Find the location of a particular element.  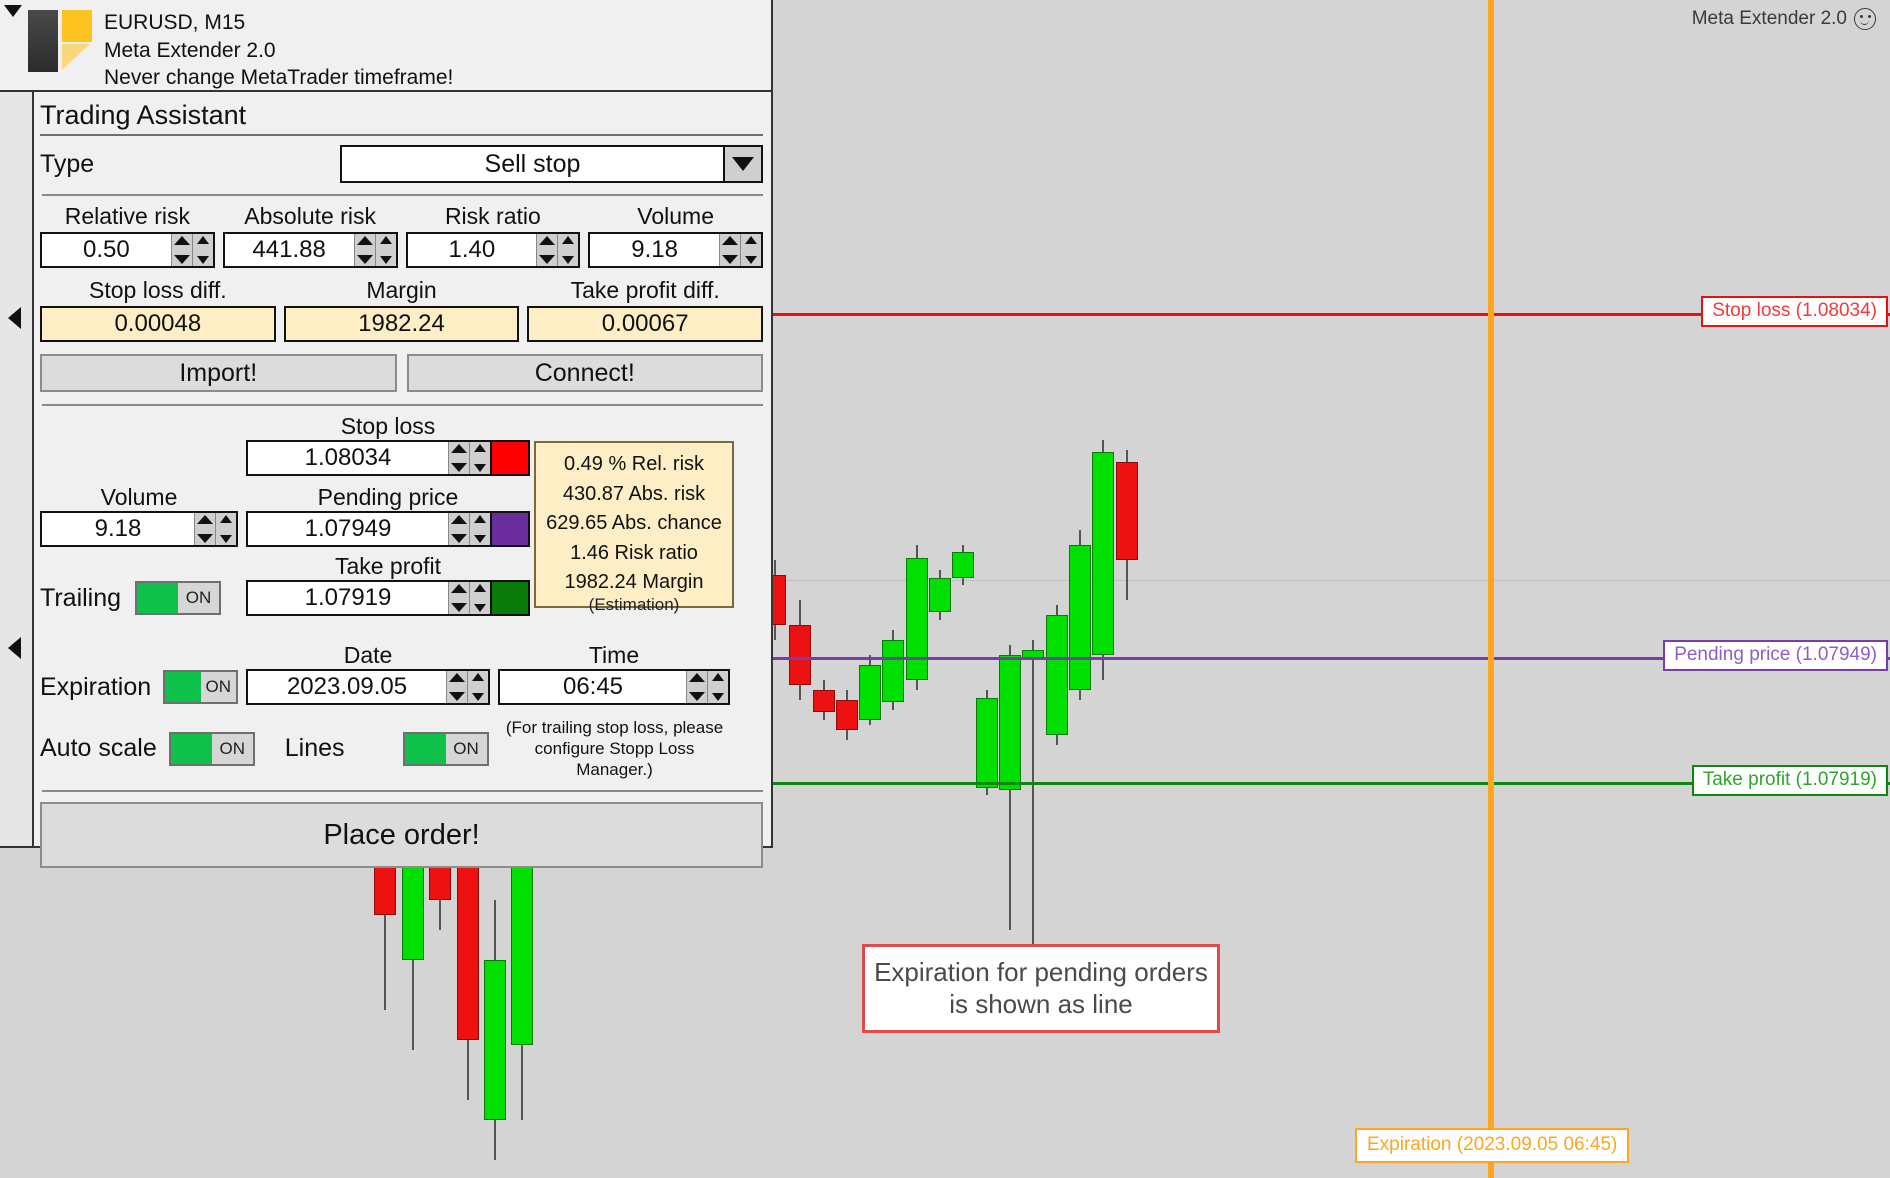

take-profit-spinner is located at coordinates (469, 598).